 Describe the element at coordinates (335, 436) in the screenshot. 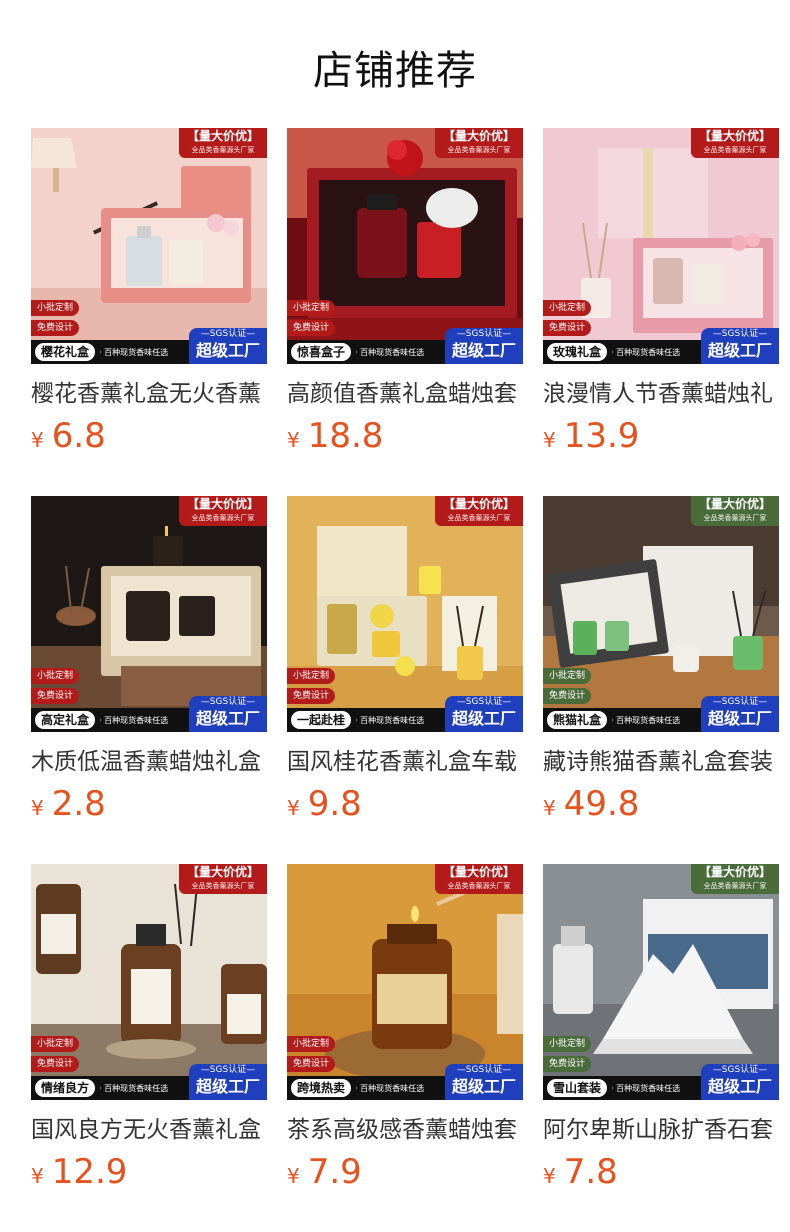

I see `product-price: ¥18.8` at that location.